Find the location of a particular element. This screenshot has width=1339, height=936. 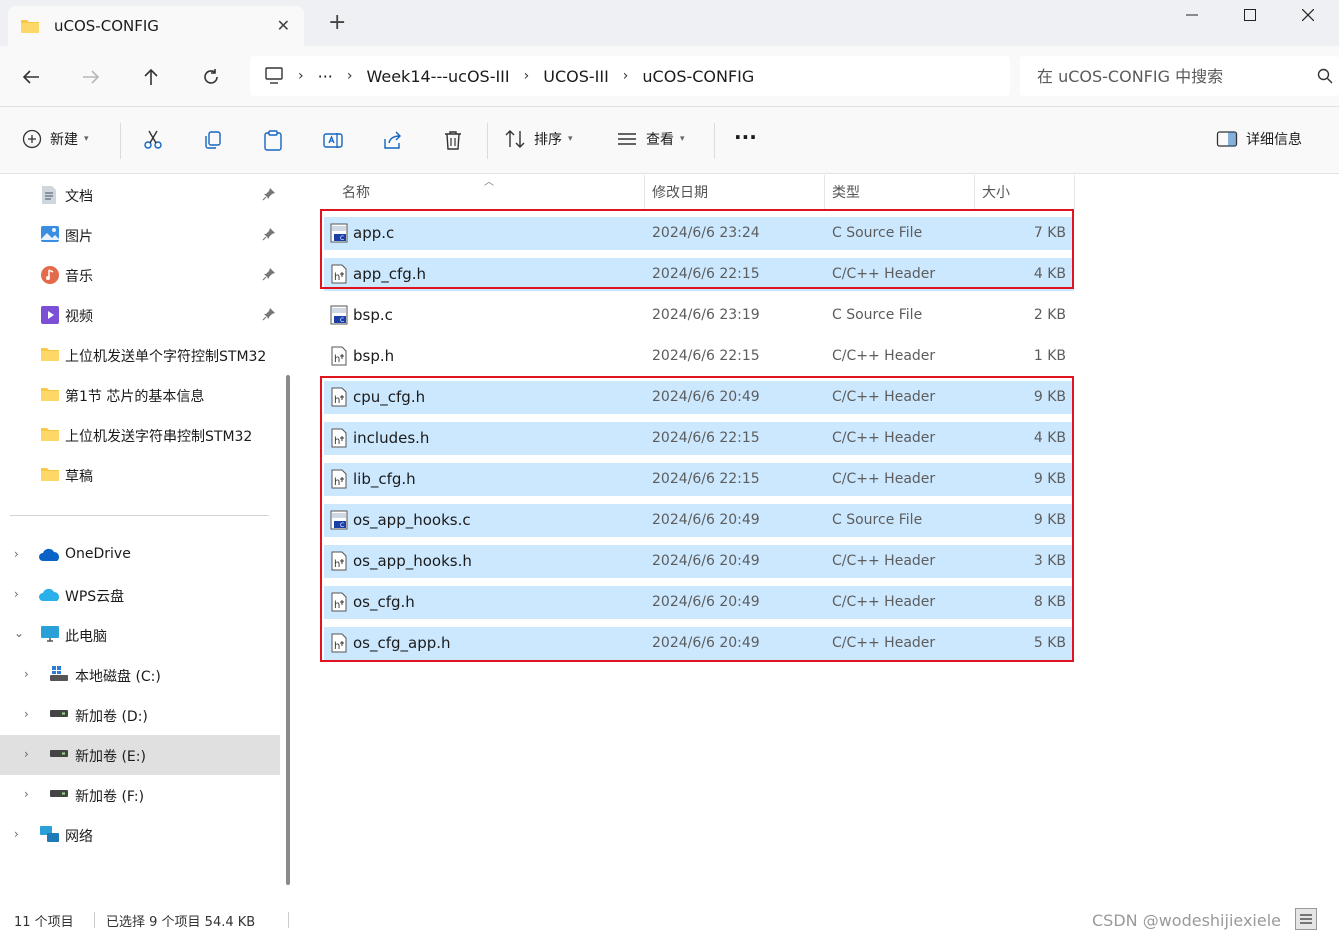

file-row: h bsp.h 2024/6/6 22:15 C/C++ Header 1 KB is located at coordinates (699, 356).